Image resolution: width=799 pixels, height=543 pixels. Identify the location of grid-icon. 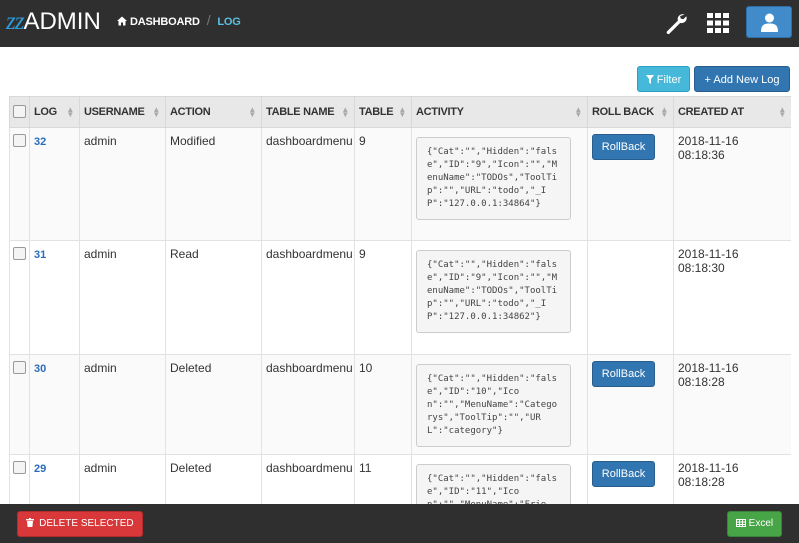
(718, 23).